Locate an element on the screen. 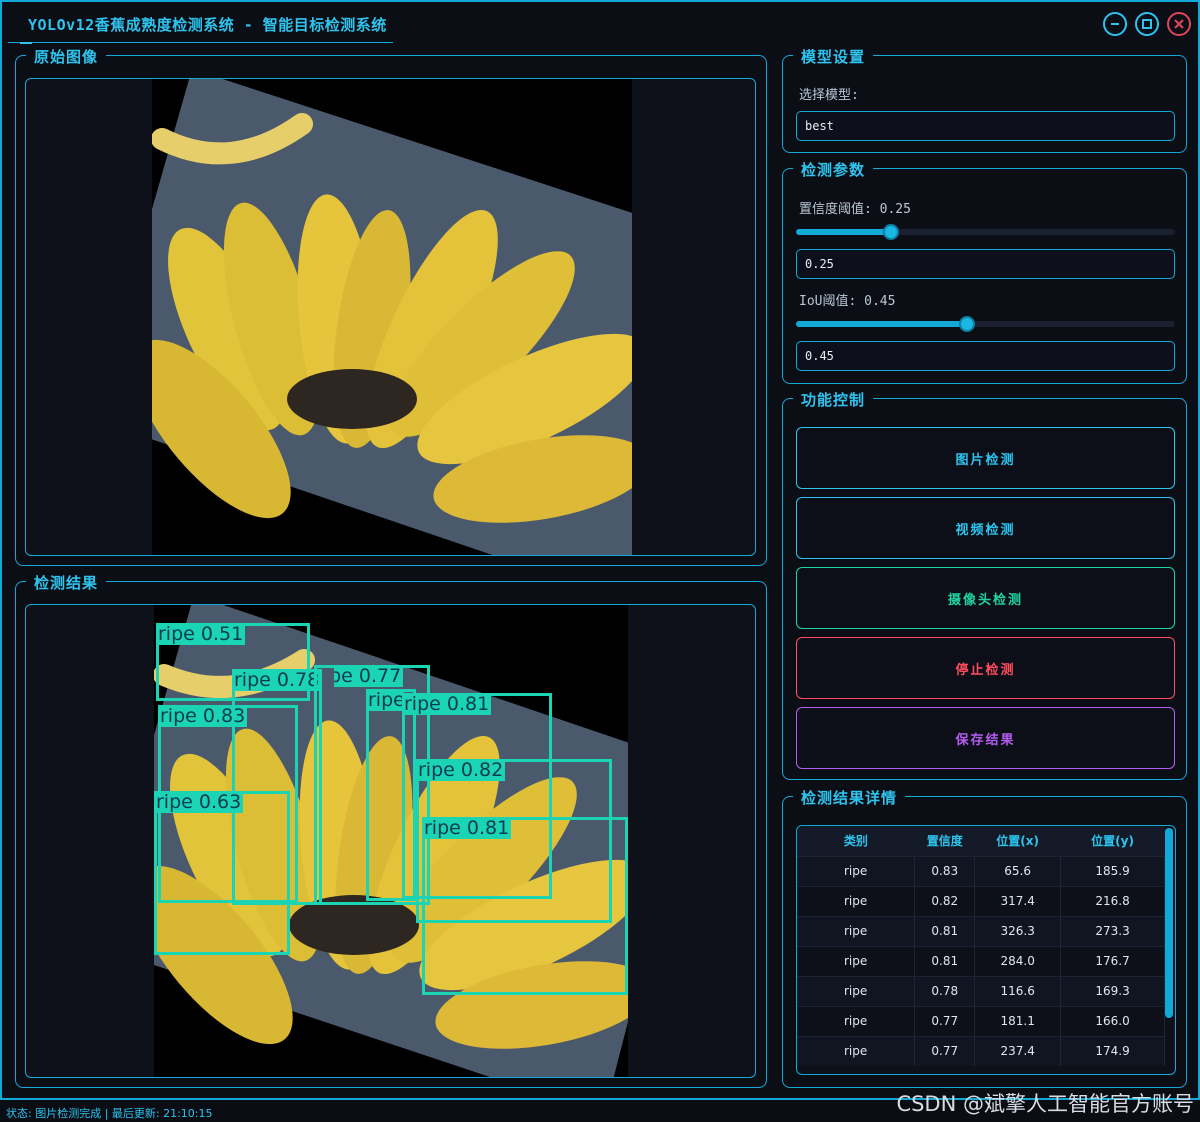 The width and height of the screenshot is (1200, 1122). table-cell: 0.82 is located at coordinates (945, 900).